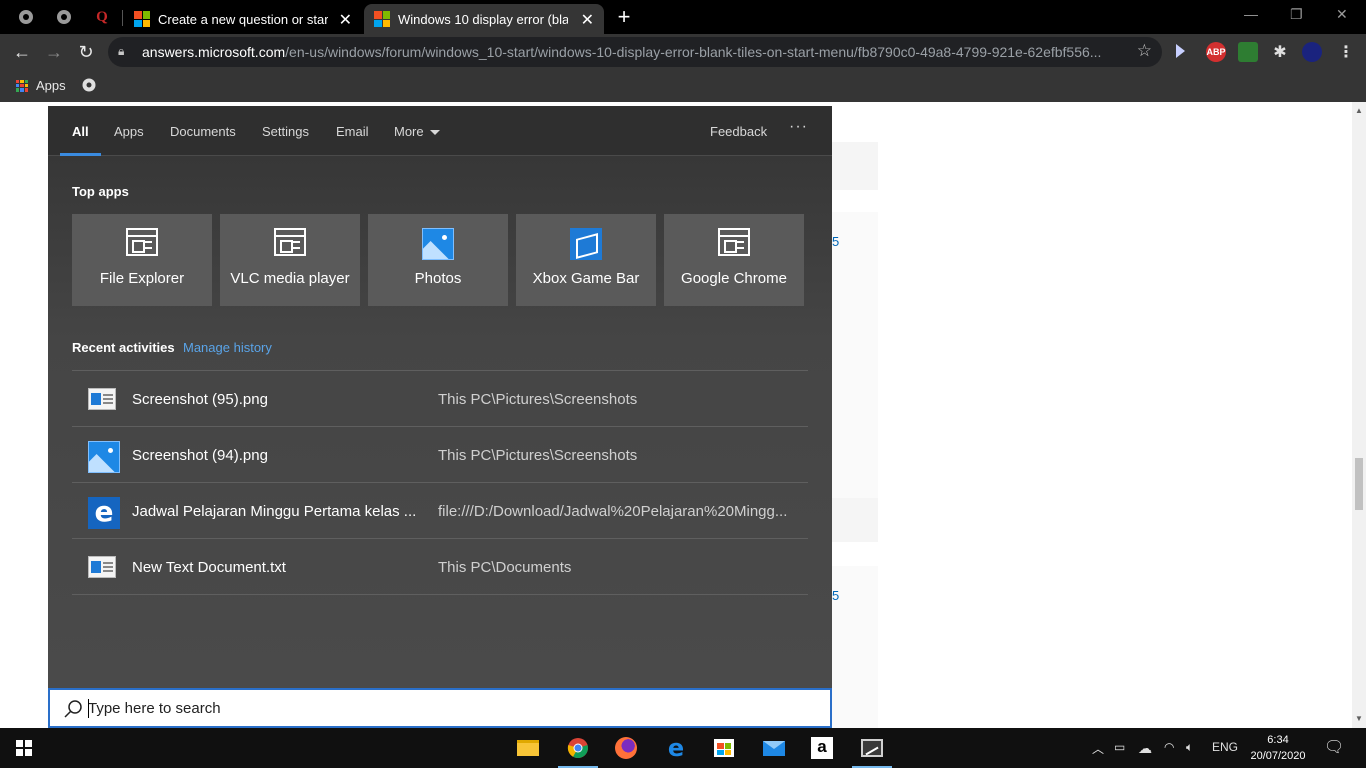 This screenshot has width=1366, height=768. I want to click on top-app-file-explorer: File Explorer, so click(142, 260).